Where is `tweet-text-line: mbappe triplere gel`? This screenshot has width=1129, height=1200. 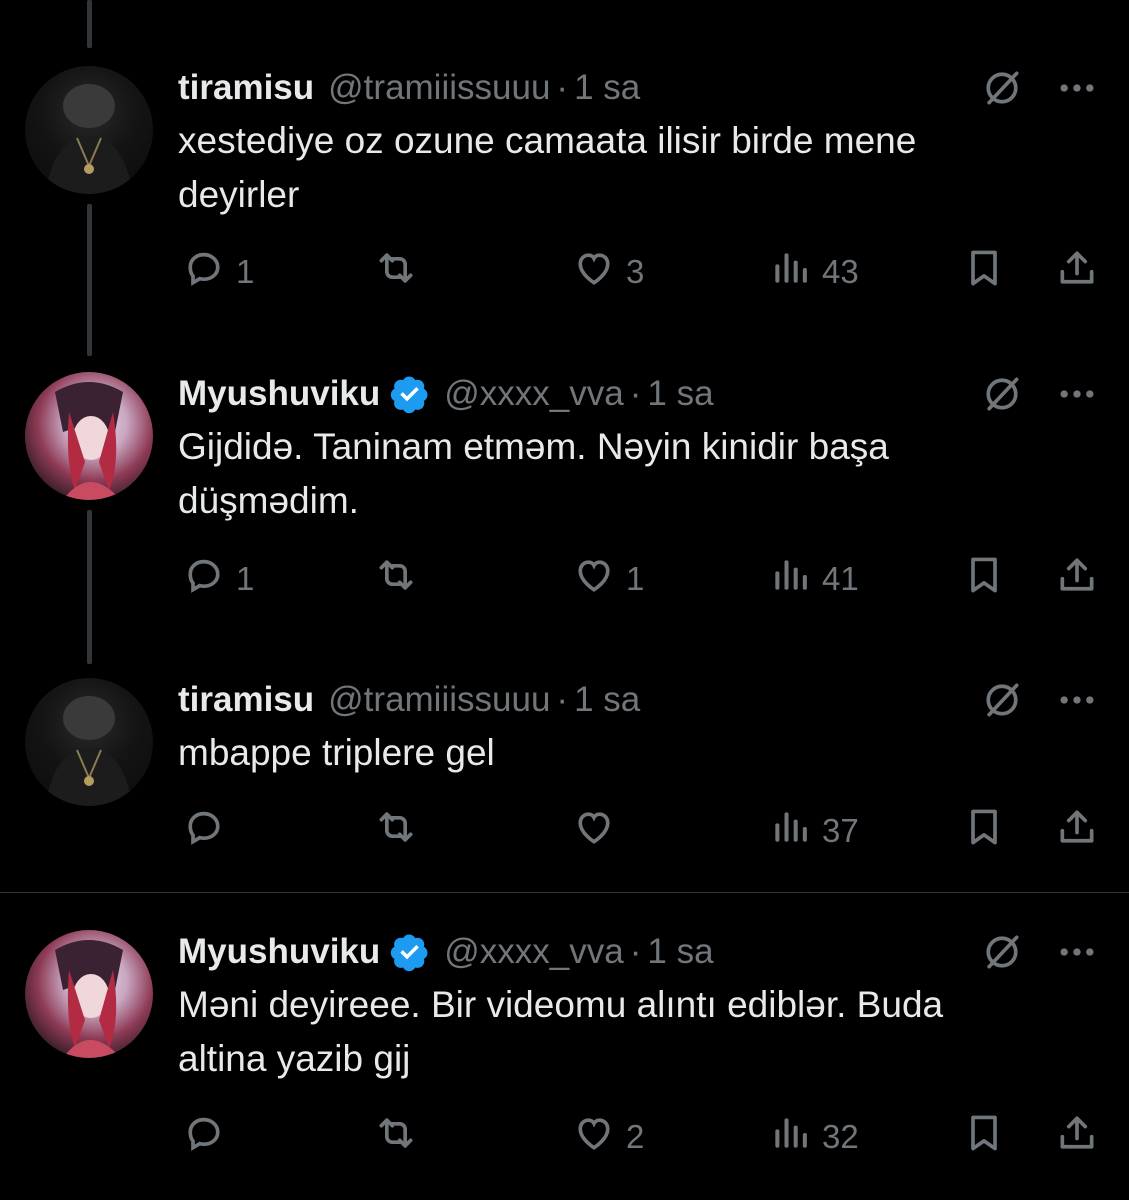 tweet-text-line: mbappe triplere gel is located at coordinates (336, 752).